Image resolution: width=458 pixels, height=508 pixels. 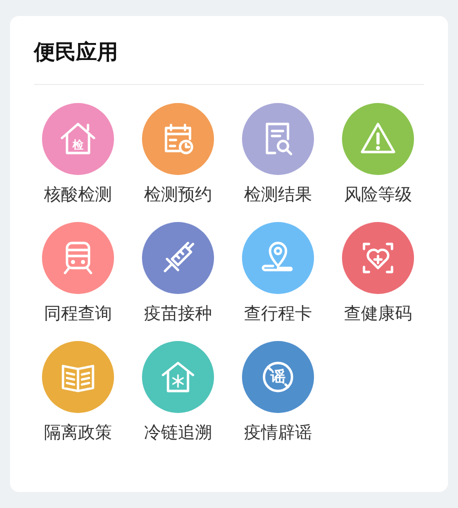 What do you see at coordinates (78, 154) in the screenshot?
I see `app-shortcut: 检 核酸检测` at bounding box center [78, 154].